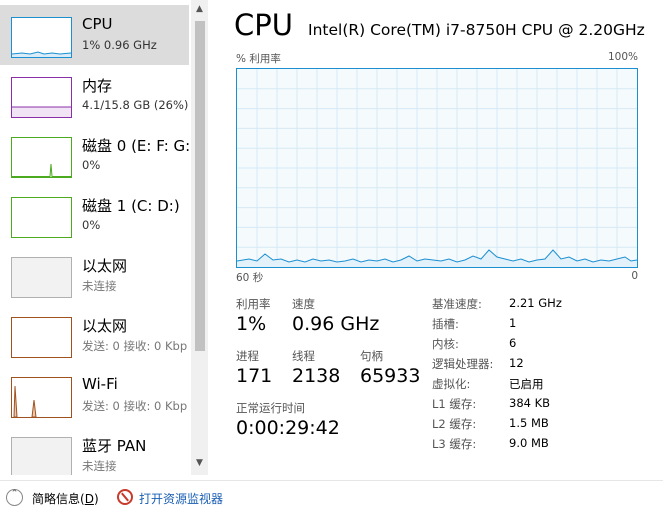 This screenshot has width=663, height=519. What do you see at coordinates (41, 397) in the screenshot?
I see `wifi-thumbnail` at bounding box center [41, 397].